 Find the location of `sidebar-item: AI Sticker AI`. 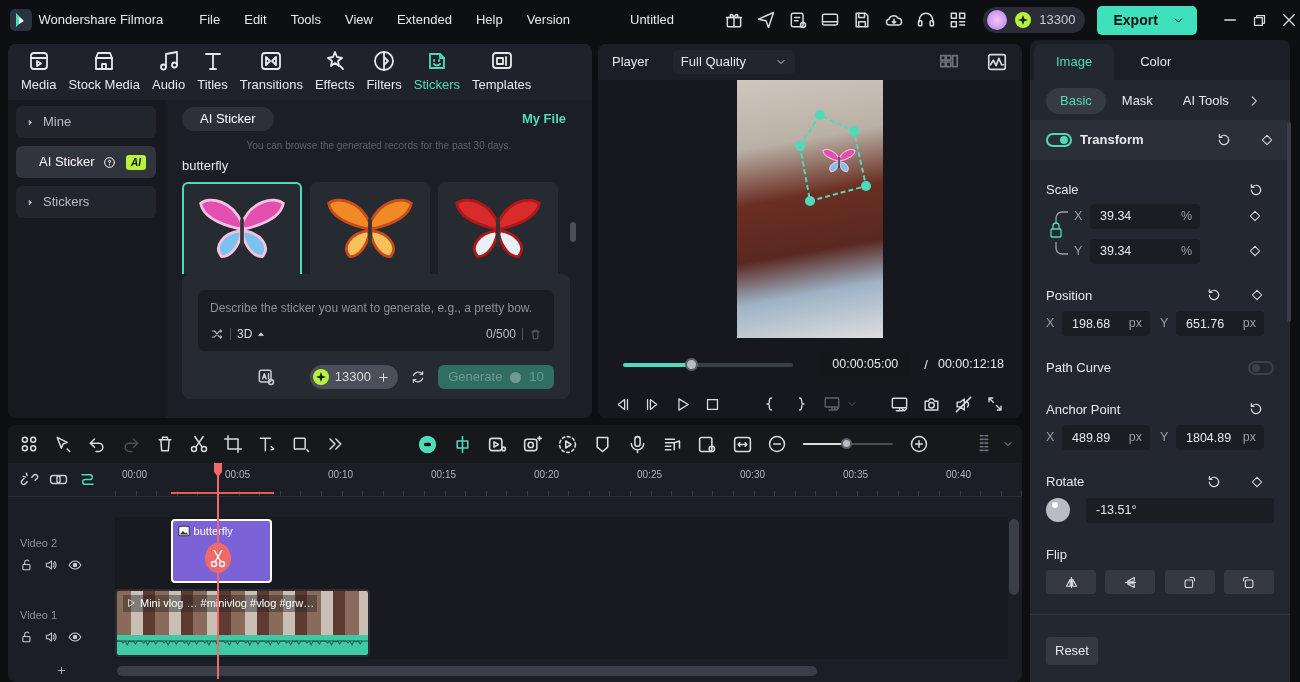

sidebar-item: AI Sticker AI is located at coordinates (86, 162).